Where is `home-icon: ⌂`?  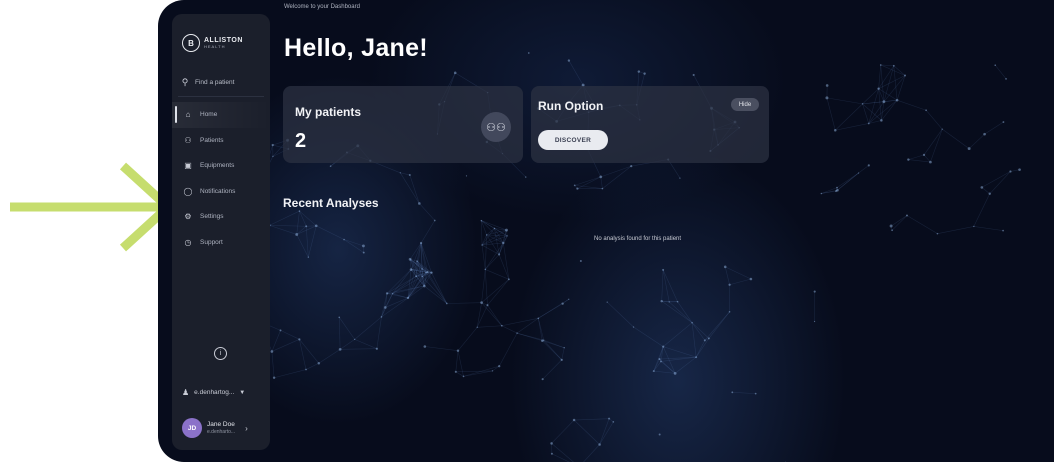 home-icon: ⌂ is located at coordinates (188, 115).